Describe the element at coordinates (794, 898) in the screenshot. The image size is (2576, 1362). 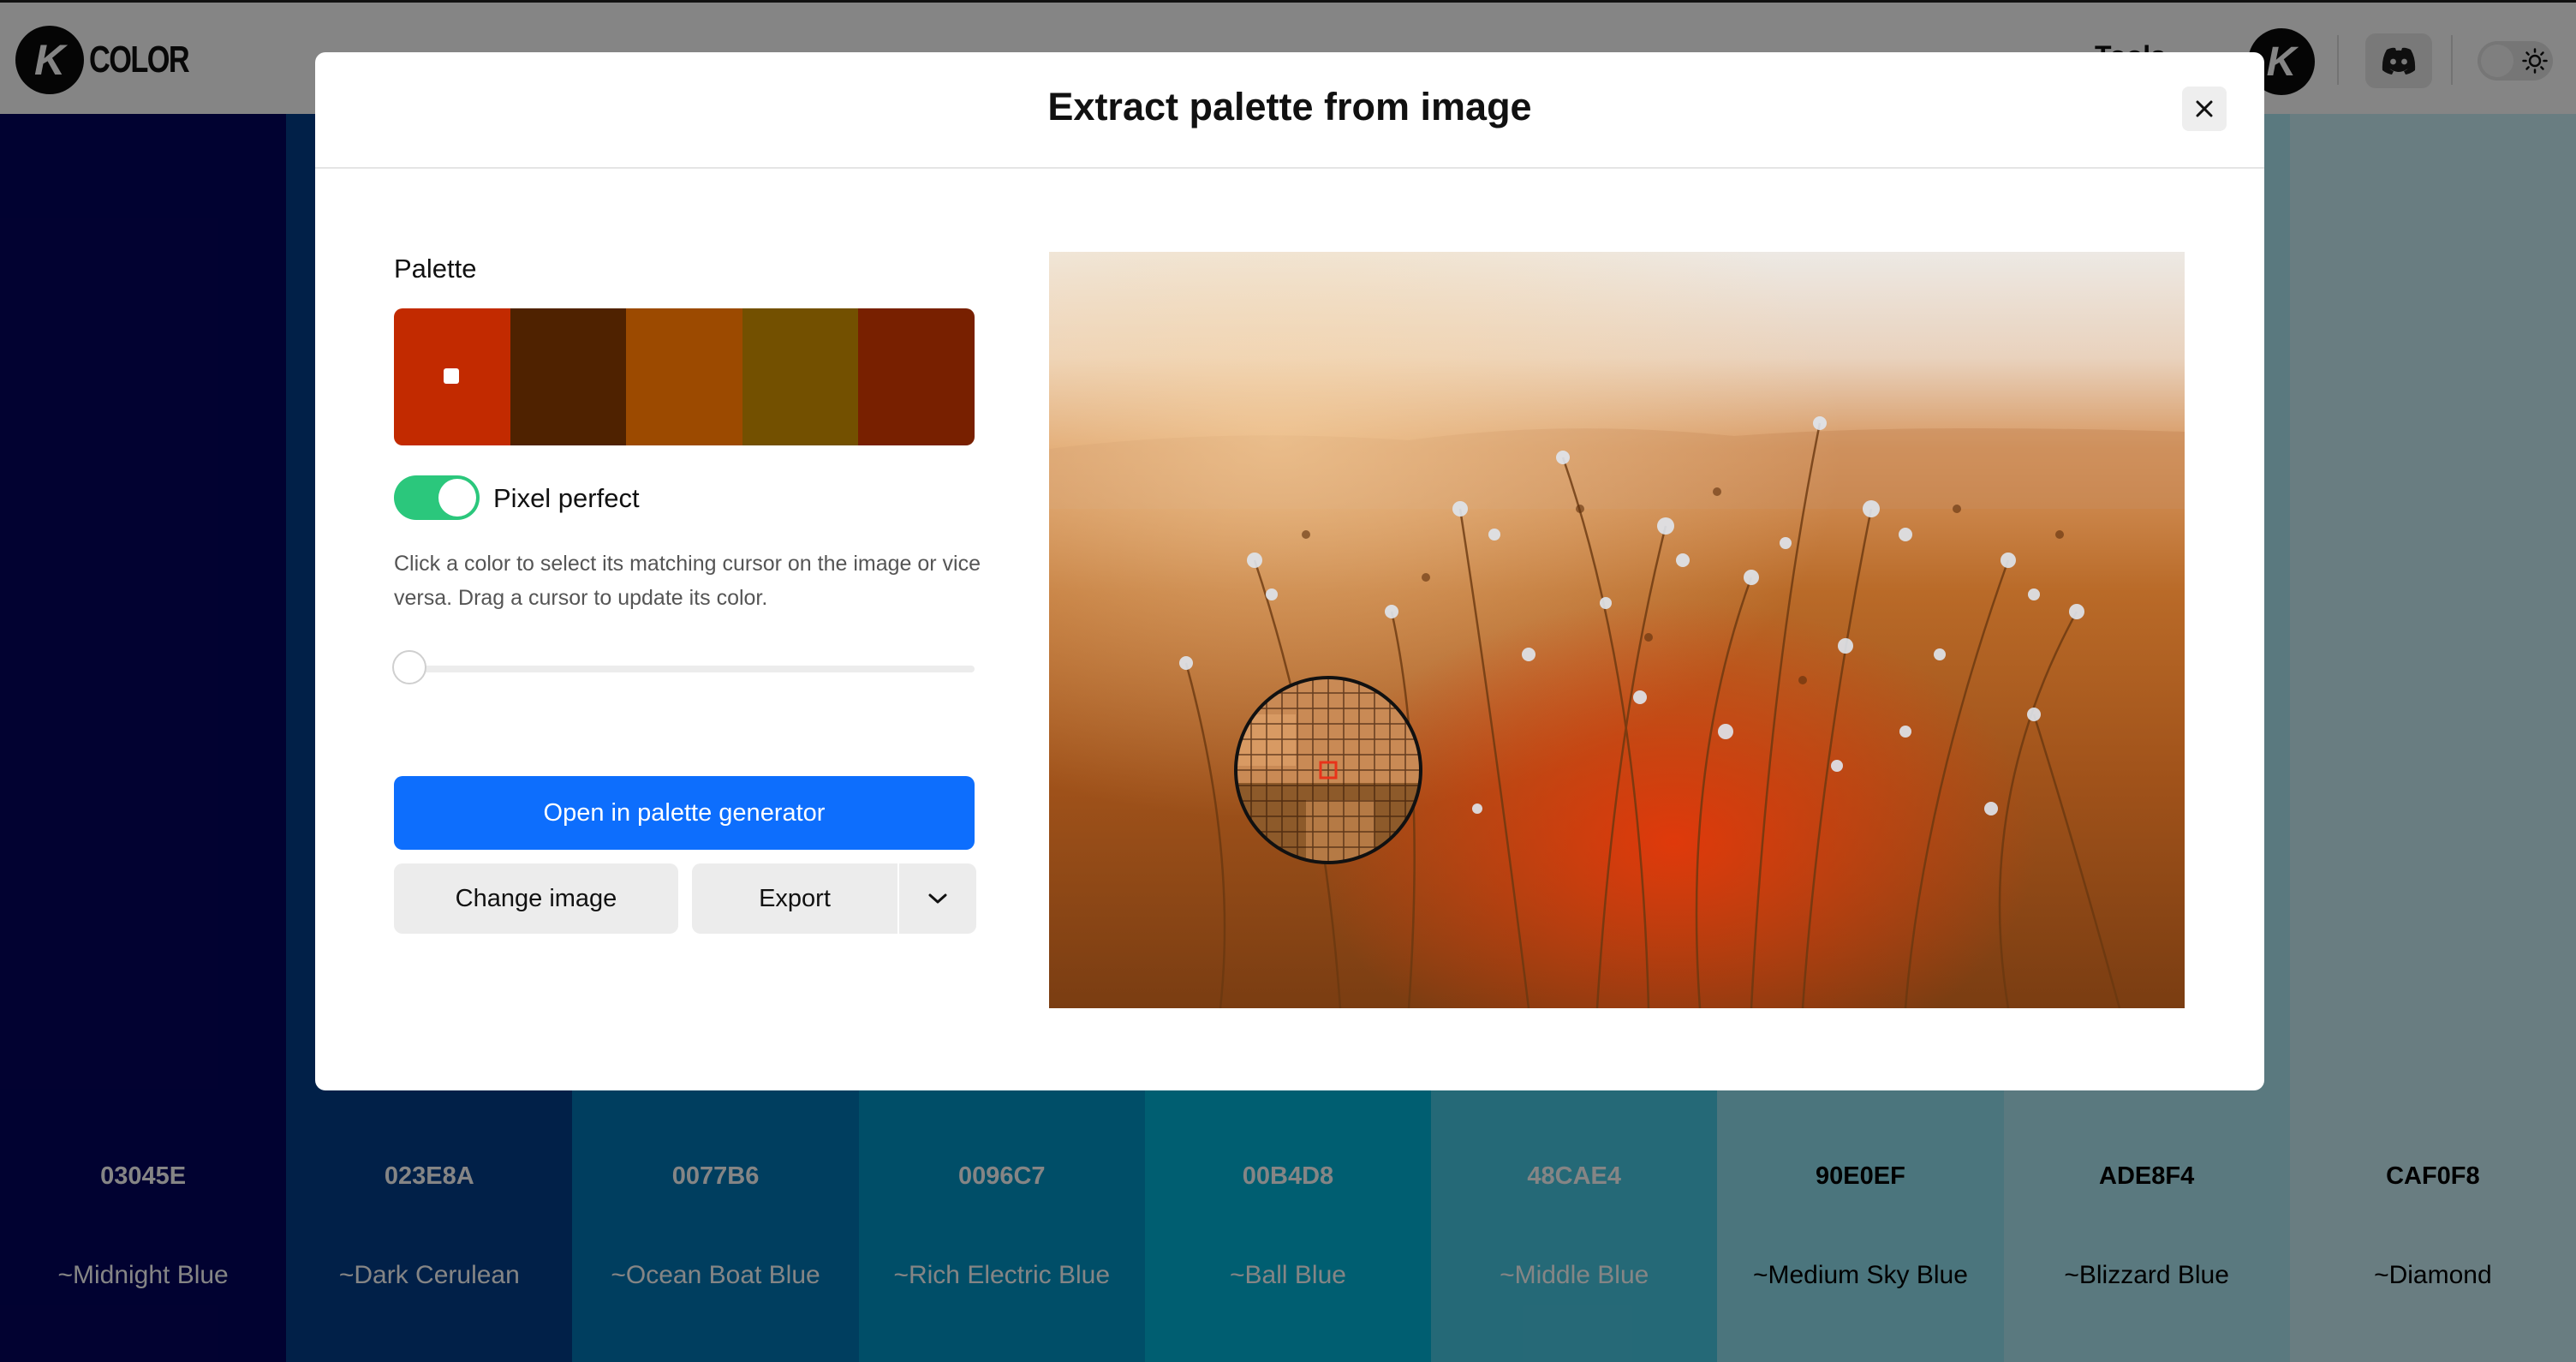
I see `export-button: Export` at that location.